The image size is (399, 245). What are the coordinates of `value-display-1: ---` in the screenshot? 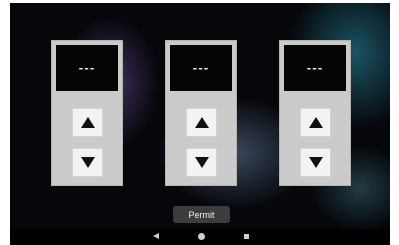 It's located at (87, 68).